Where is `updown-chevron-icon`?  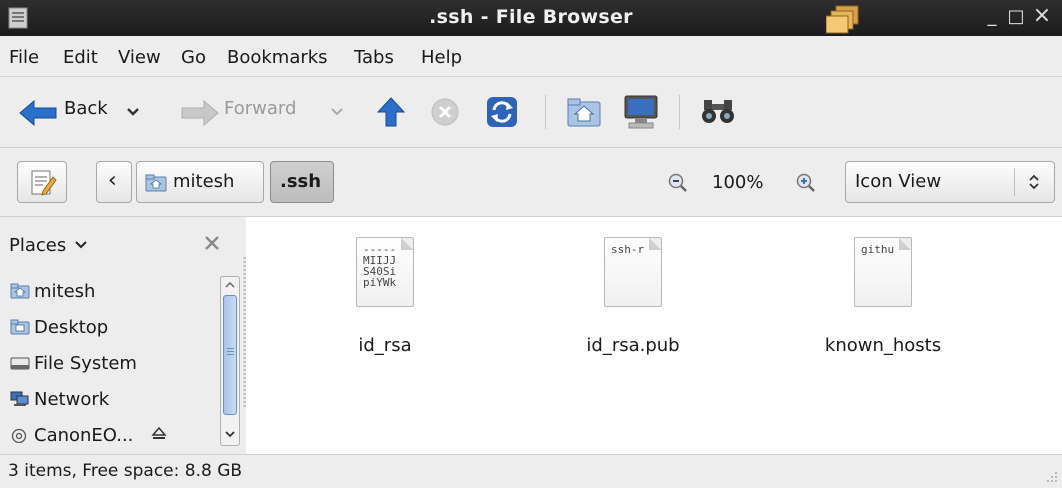 updown-chevron-icon is located at coordinates (1034, 182).